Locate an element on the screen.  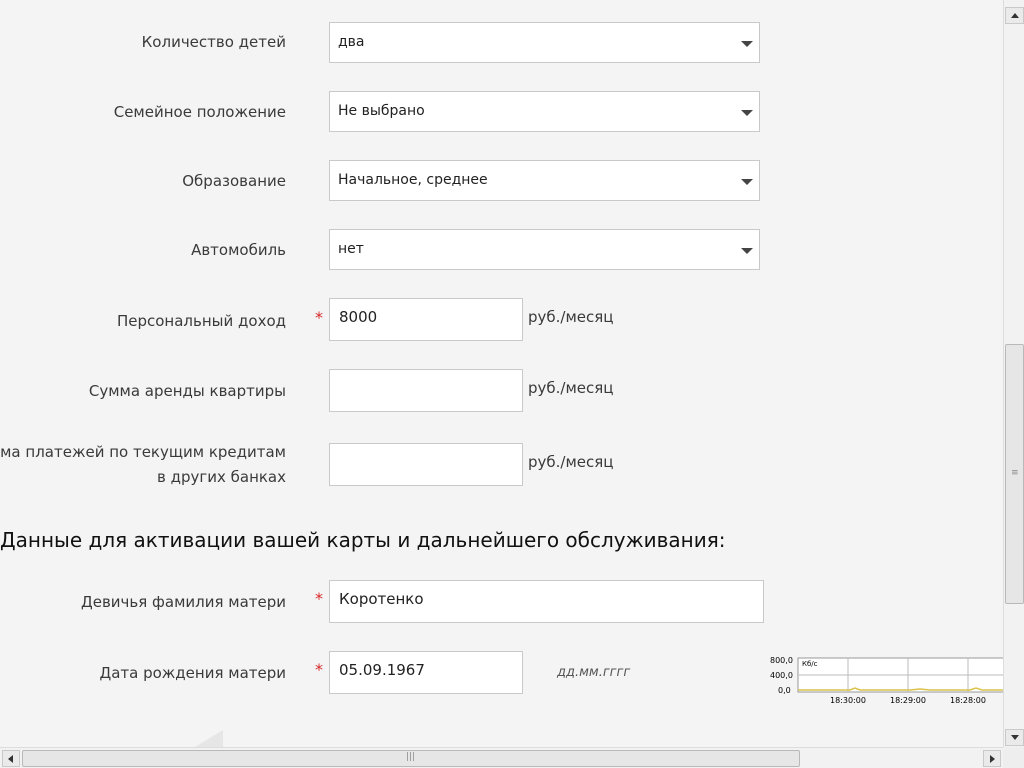
income-input: 8000 is located at coordinates (426, 319).